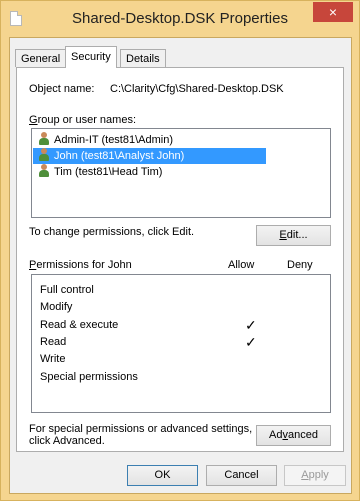  Describe the element at coordinates (53, 359) in the screenshot. I see `permission-row: Write` at that location.